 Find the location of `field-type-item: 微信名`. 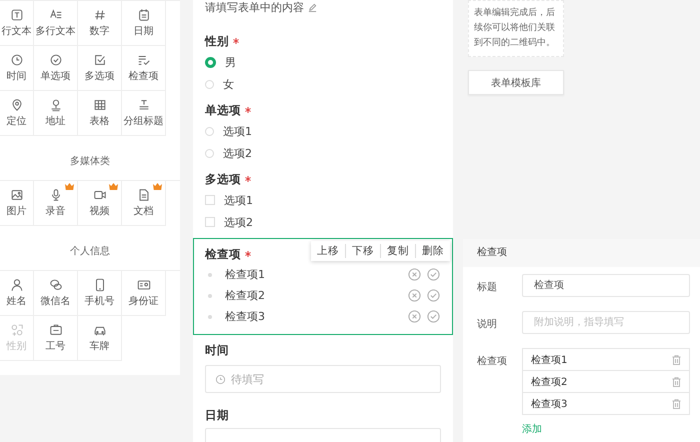

field-type-item: 微信名 is located at coordinates (56, 293).